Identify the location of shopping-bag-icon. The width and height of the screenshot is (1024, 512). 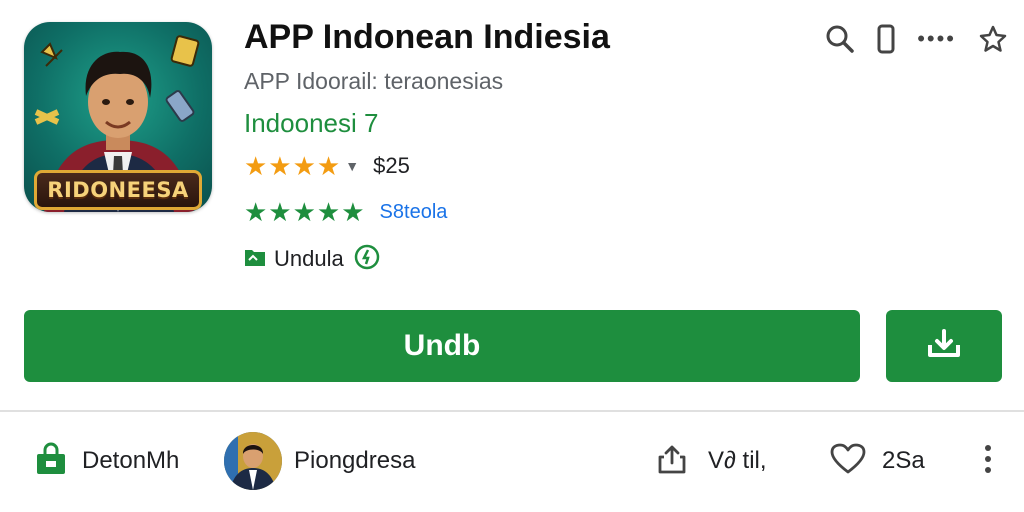
(51, 461).